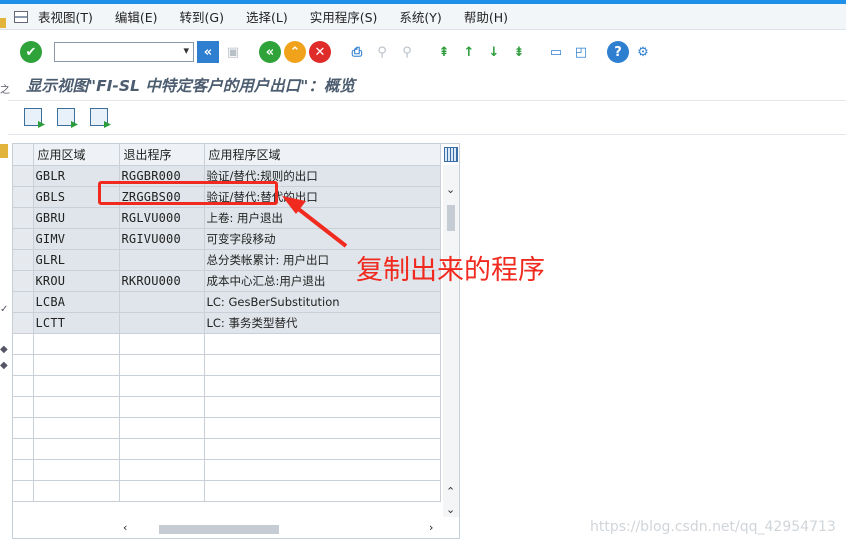 This screenshot has width=846, height=547. I want to click on select-all-column, so click(23, 155).